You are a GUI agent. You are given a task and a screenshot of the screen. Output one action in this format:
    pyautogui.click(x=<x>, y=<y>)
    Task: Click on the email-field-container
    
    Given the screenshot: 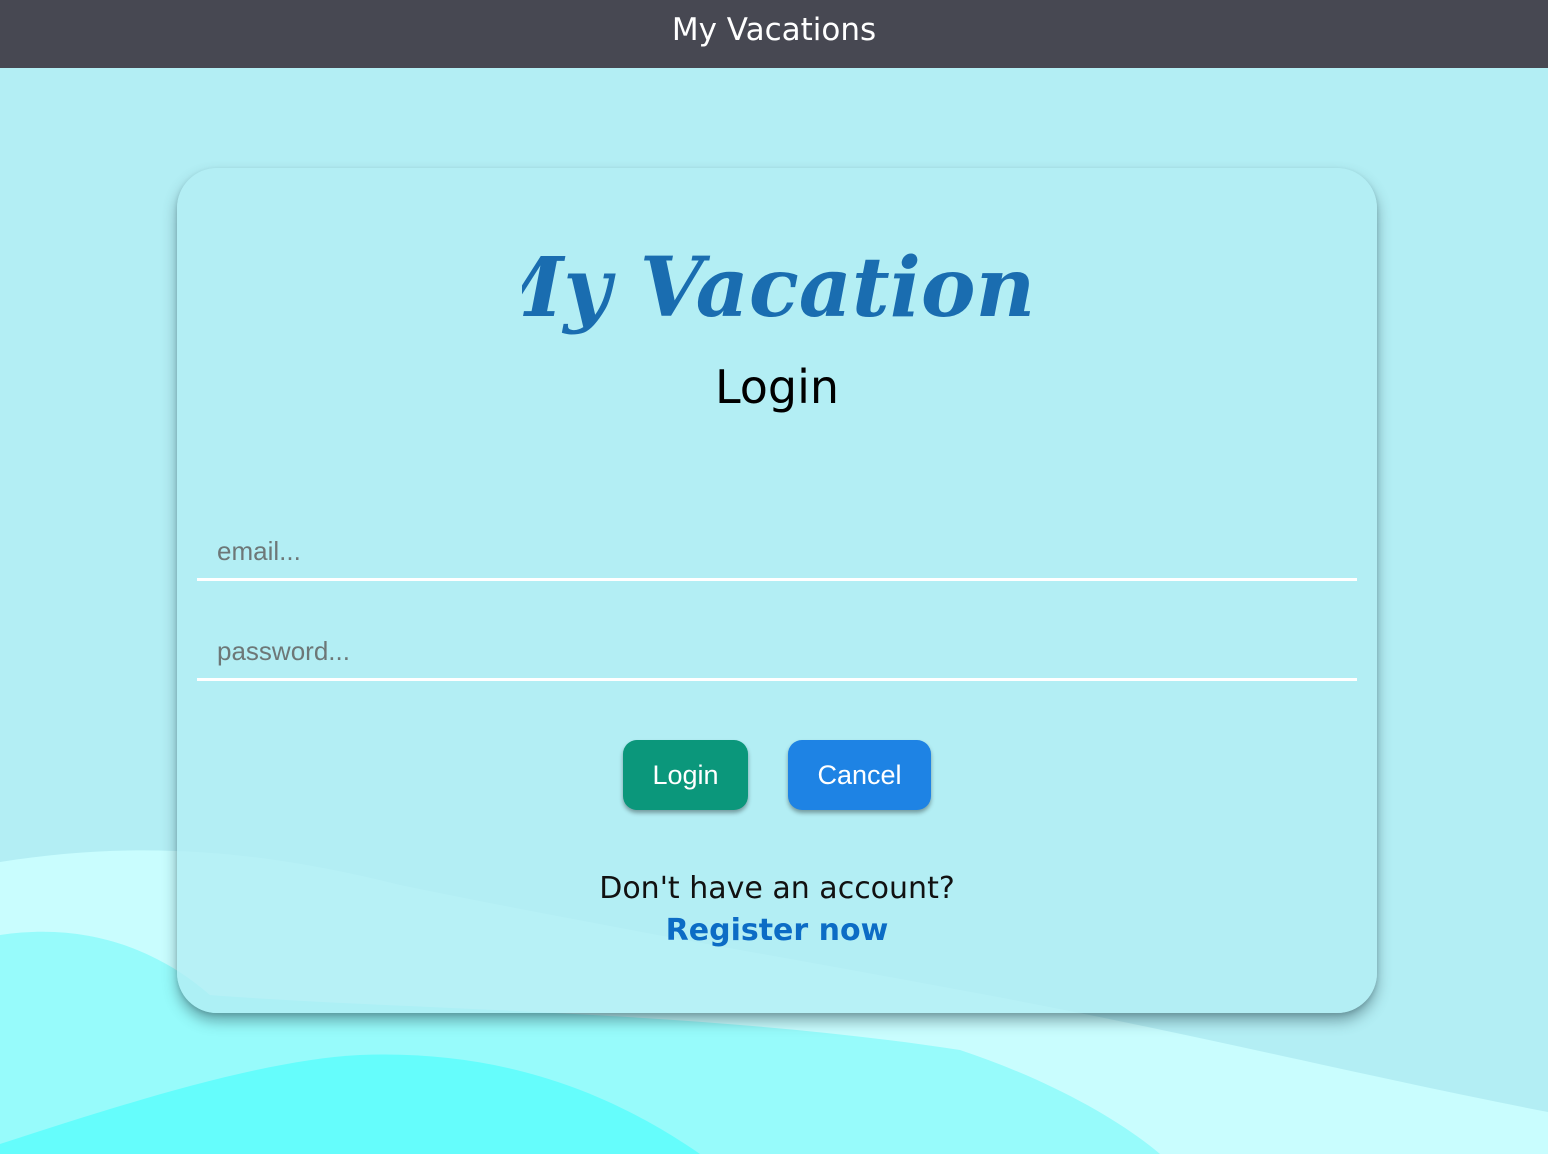 What is the action you would take?
    pyautogui.click(x=777, y=546)
    